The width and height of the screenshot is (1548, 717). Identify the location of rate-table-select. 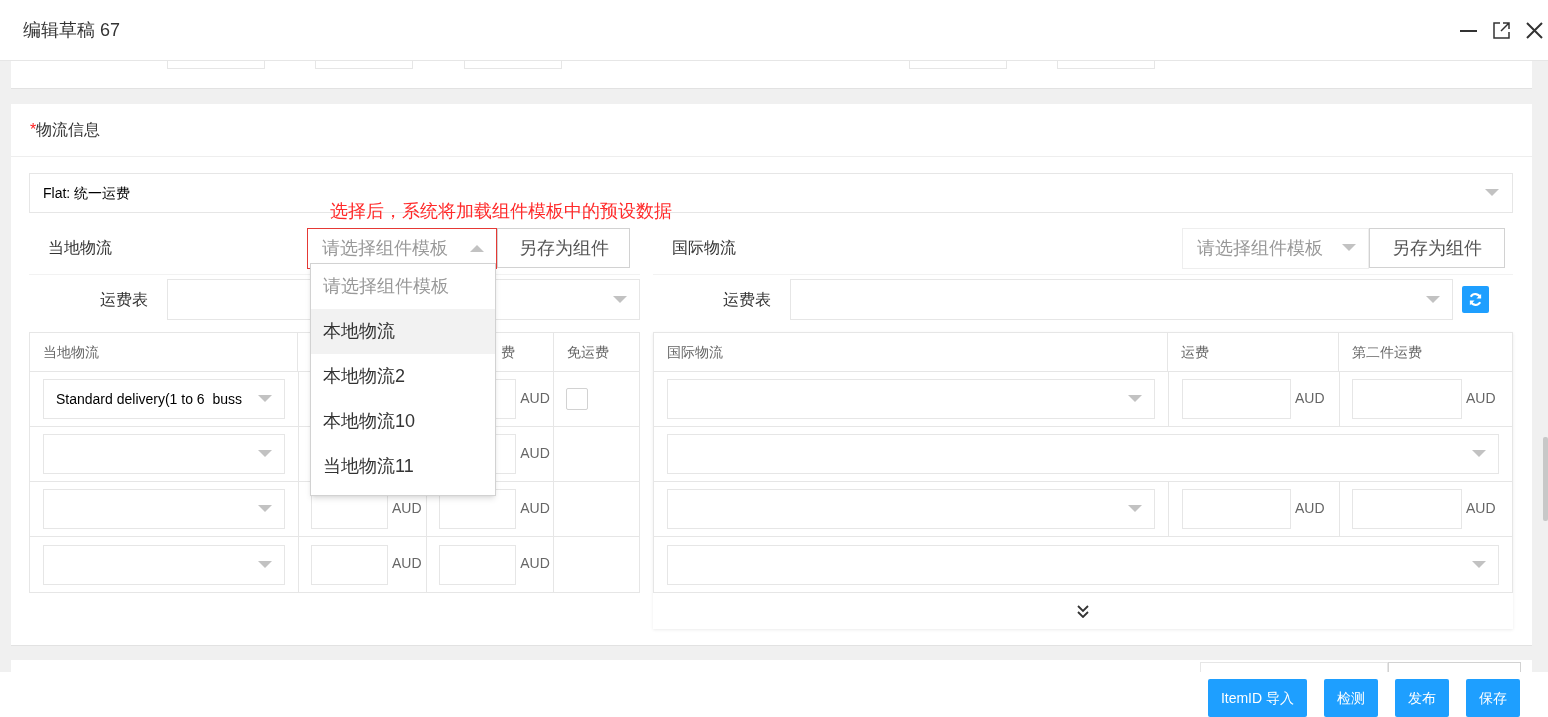
(1121, 299).